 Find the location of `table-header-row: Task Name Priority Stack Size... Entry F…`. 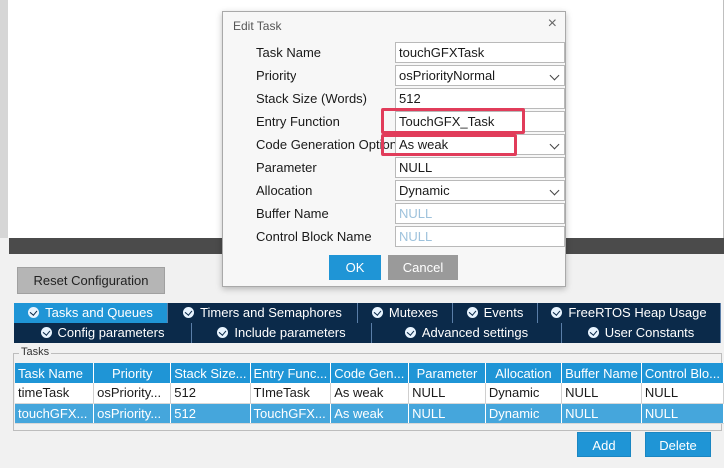

table-header-row: Task Name Priority Stack Size... Entry F… is located at coordinates (369, 373).